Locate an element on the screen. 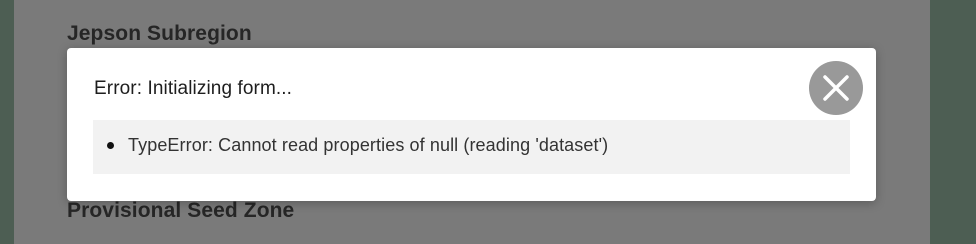  field-heading-jepson-subregion: Jepson Subregion is located at coordinates (159, 33).